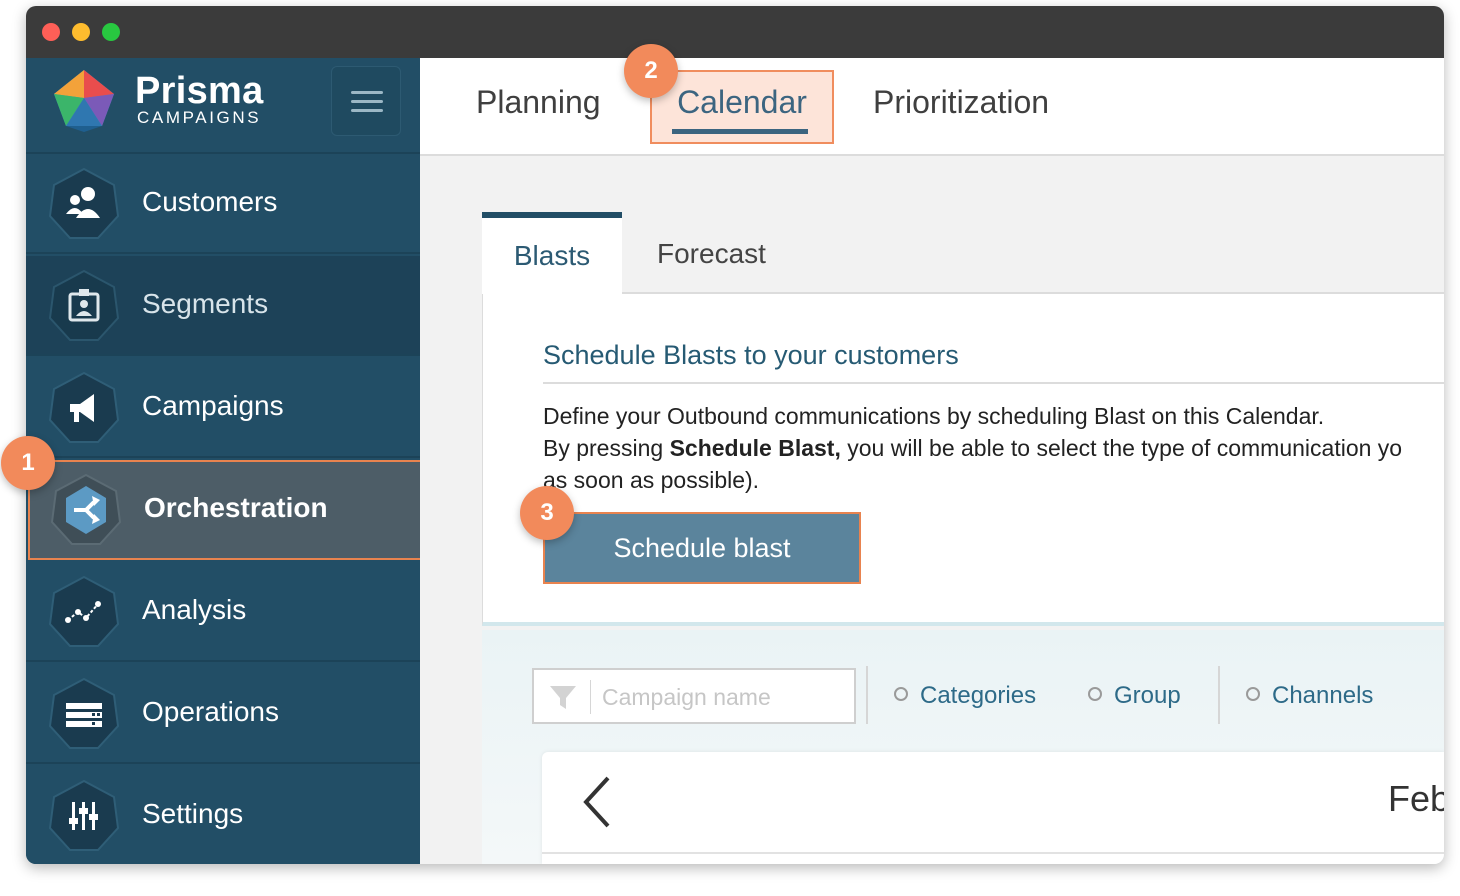 Image resolution: width=1460 pixels, height=896 pixels. I want to click on campaign-search-box, so click(694, 696).